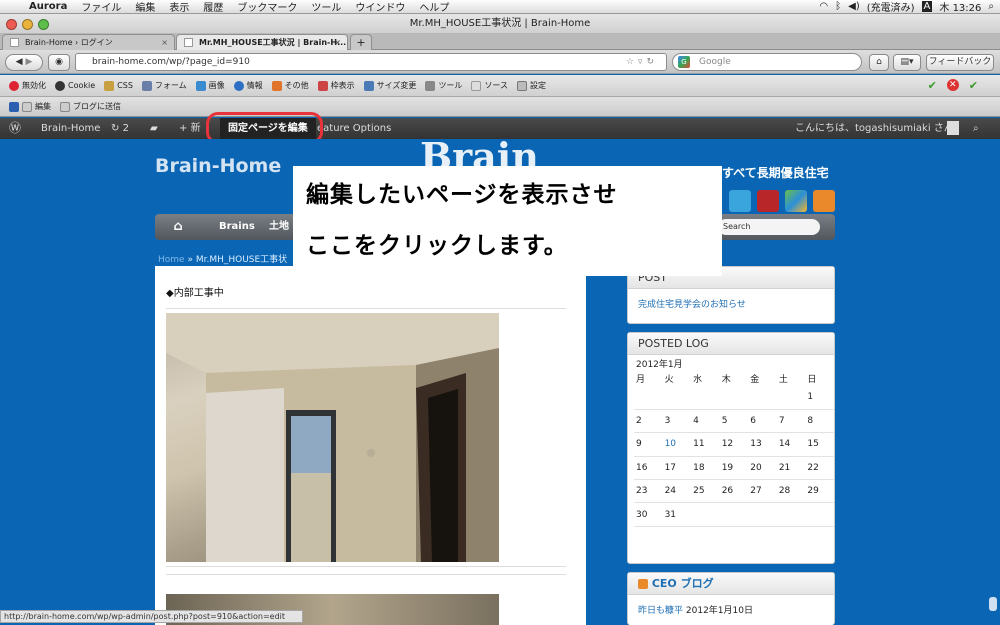 This screenshot has width=1000, height=625. I want to click on bookmark-star-icon: ☆▿↻, so click(642, 62).